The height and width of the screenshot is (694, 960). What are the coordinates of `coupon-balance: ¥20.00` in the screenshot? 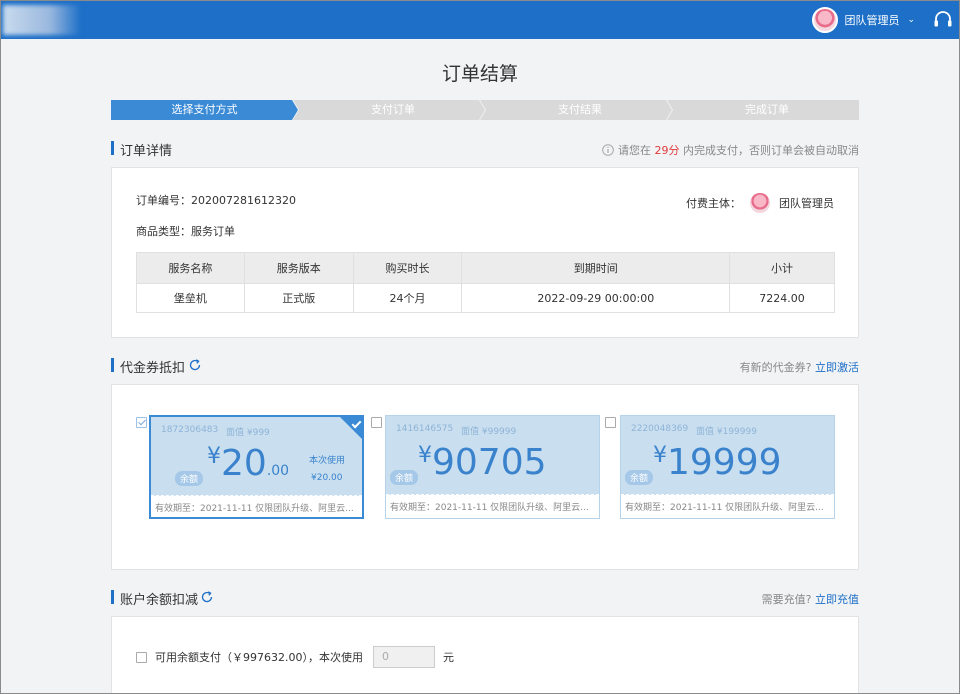 It's located at (248, 463).